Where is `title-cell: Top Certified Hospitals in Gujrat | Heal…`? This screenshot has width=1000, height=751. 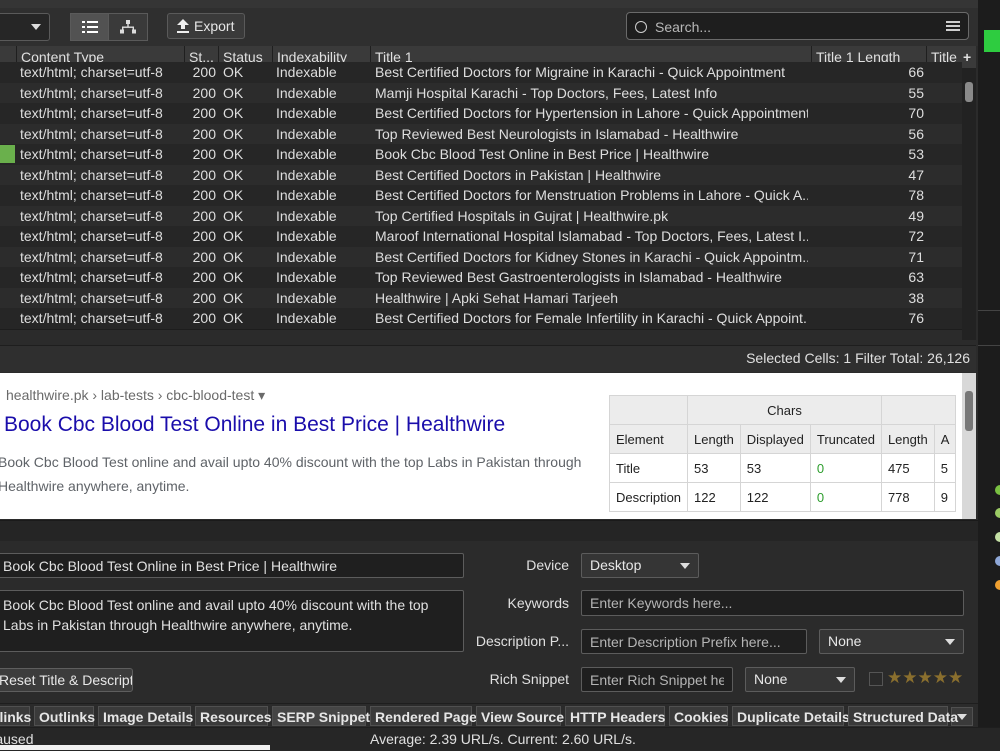
title-cell: Top Certified Hospitals in Gujrat | Heal… is located at coordinates (591, 216).